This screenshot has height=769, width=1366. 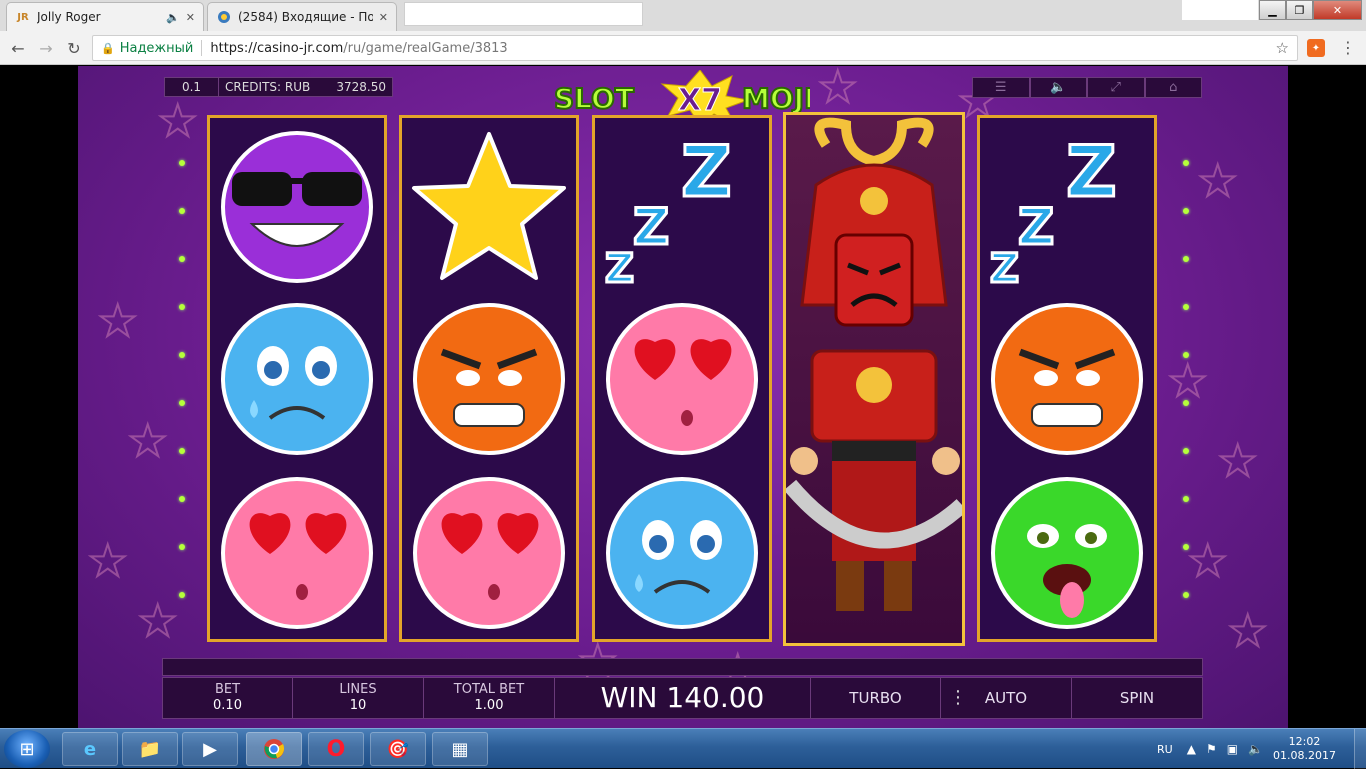 What do you see at coordinates (1211, 749) in the screenshot?
I see `tray-flag-icon: ⚑` at bounding box center [1211, 749].